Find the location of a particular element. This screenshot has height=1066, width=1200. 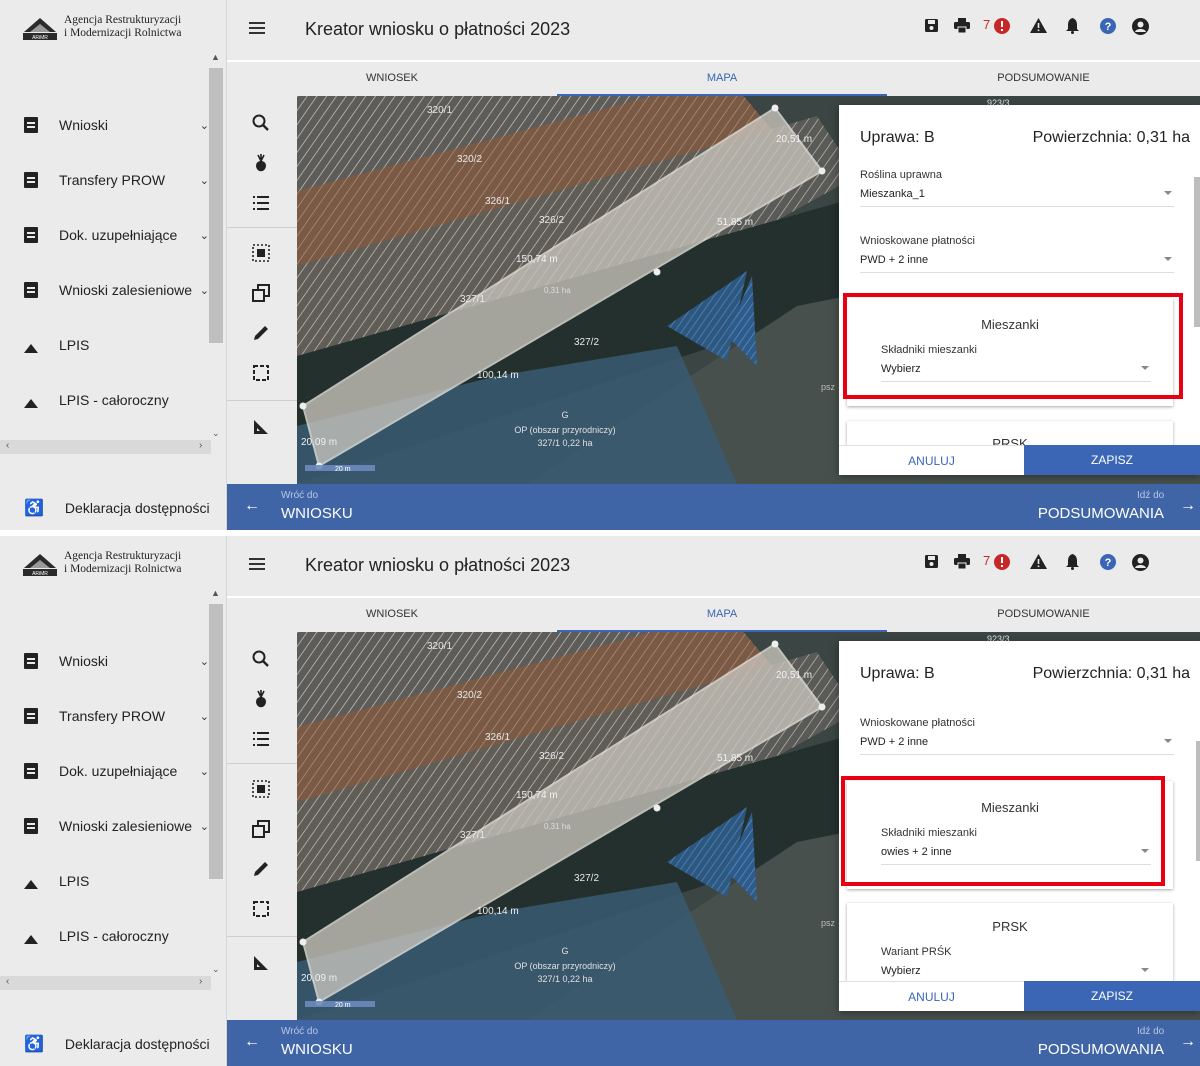

dropdown-arrow-icon is located at coordinates (1168, 193).